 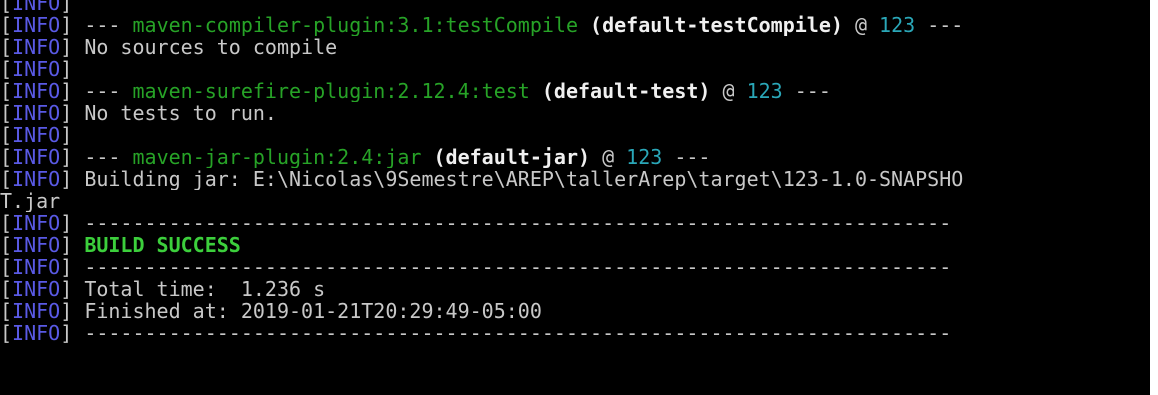 I want to click on execution-id: (default-testCompile), so click(x=710, y=25).